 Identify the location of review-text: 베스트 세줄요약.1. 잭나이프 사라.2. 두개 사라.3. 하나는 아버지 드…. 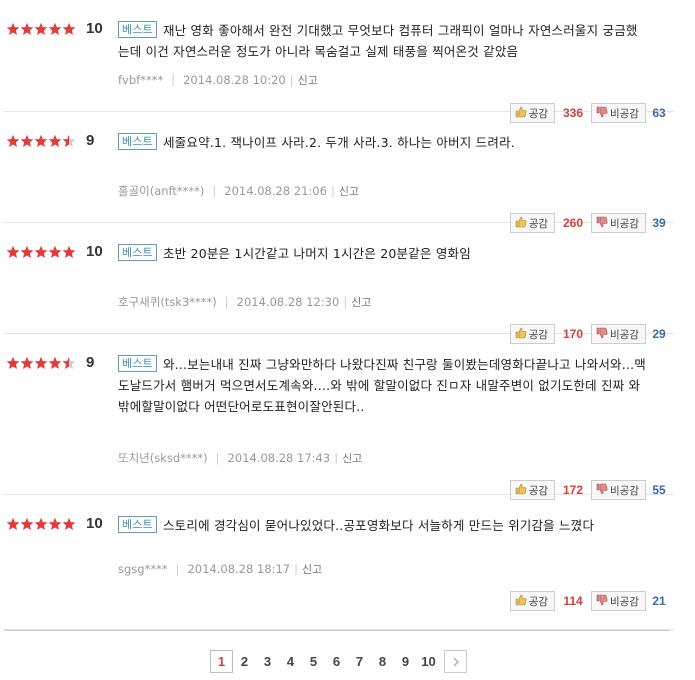
(383, 142).